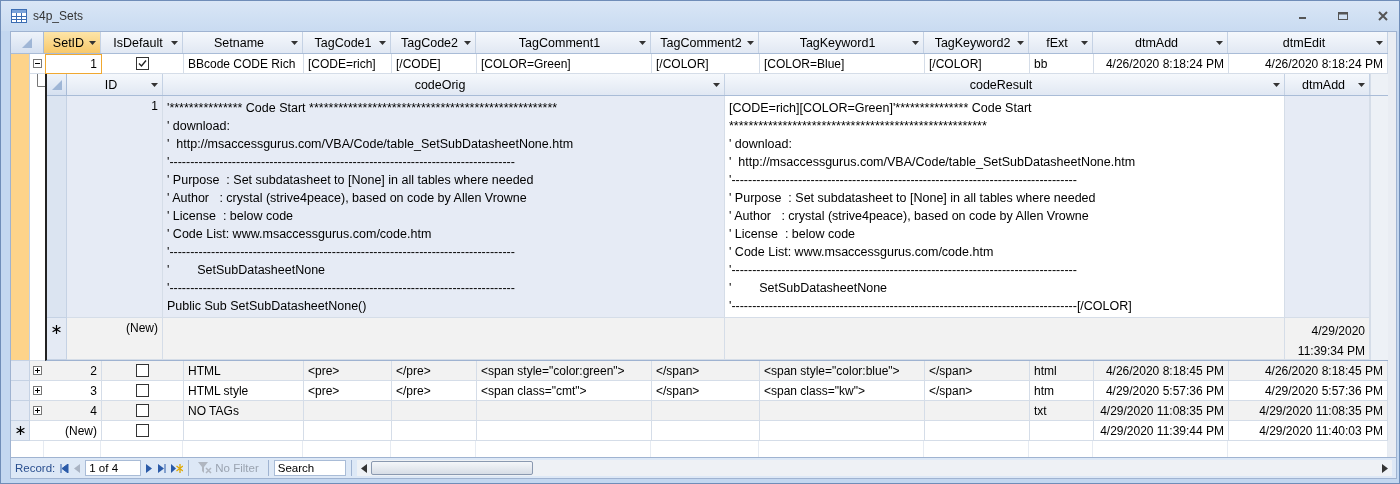 The width and height of the screenshot is (1400, 484). Describe the element at coordinates (444, 84) in the screenshot. I see `column-header: codeOrig` at that location.